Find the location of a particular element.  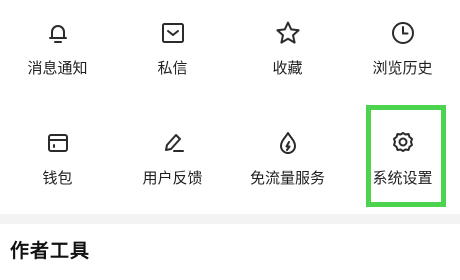

notifications-button: 消息通知 is located at coordinates (57, 50).